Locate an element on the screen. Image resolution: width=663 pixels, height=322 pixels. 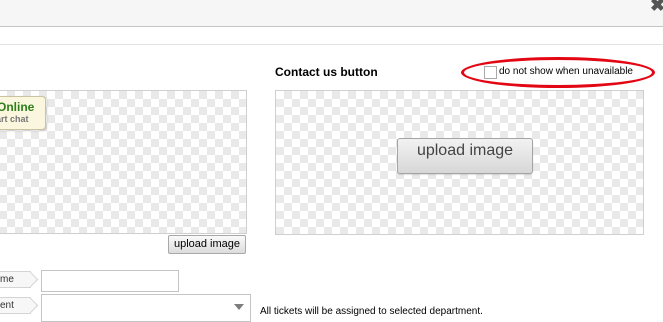
online-badge-preview: Online art chat is located at coordinates (23, 113).